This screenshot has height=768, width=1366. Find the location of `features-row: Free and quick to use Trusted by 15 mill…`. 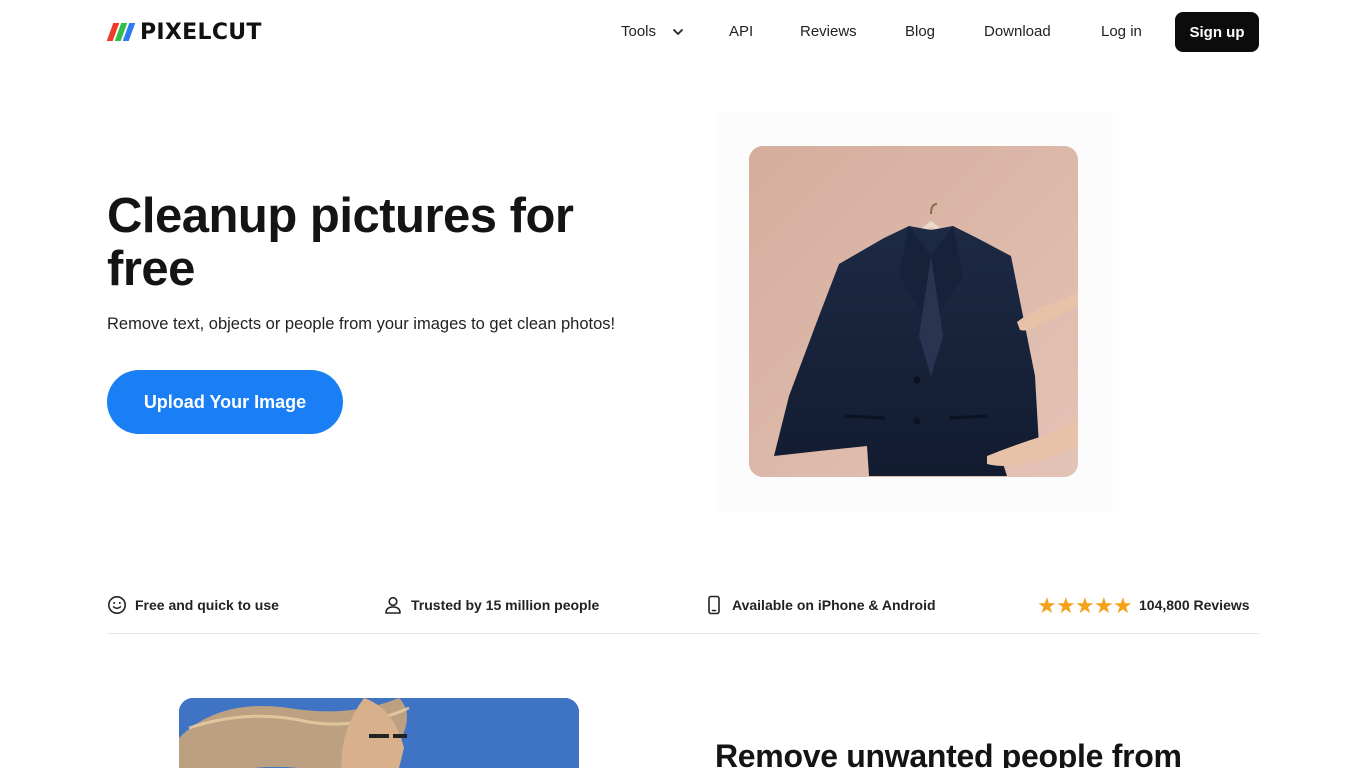

features-row: Free and quick to use Trusted by 15 mill… is located at coordinates (683, 606).